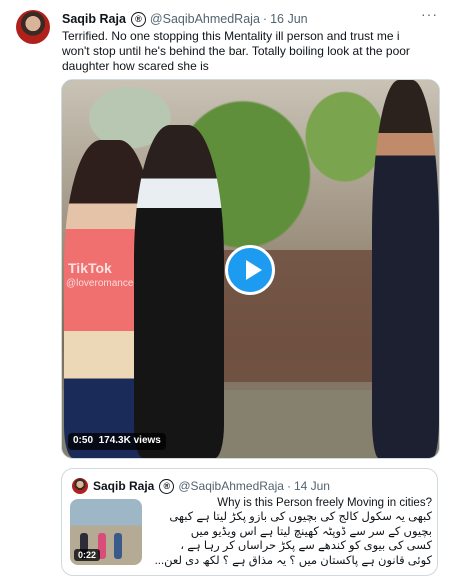 The image size is (453, 576). I want to click on tiktok-handle-watermark: @loveromance, so click(100, 283).